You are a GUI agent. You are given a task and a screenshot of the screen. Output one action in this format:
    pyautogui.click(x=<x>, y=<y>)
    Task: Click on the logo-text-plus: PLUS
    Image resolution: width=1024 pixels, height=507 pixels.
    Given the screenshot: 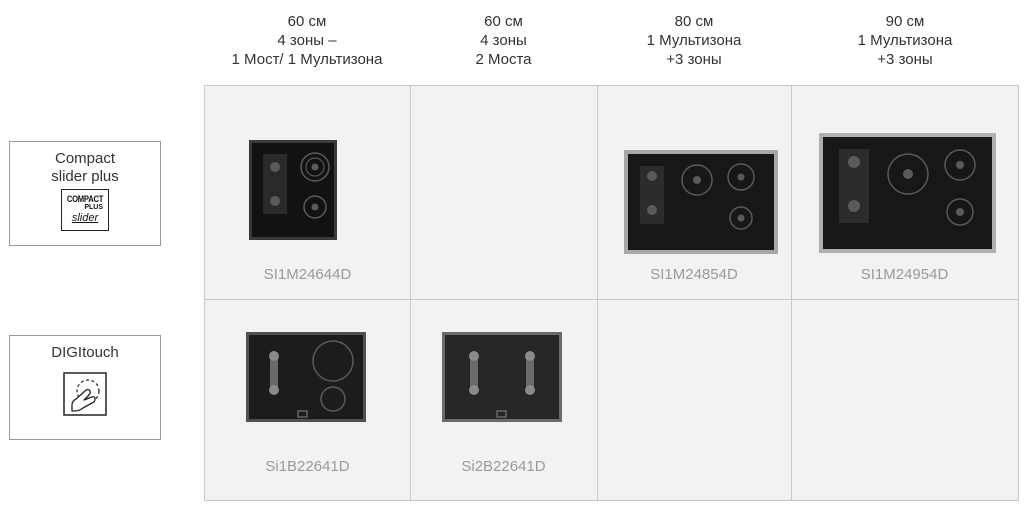 What is the action you would take?
    pyautogui.click(x=93, y=207)
    